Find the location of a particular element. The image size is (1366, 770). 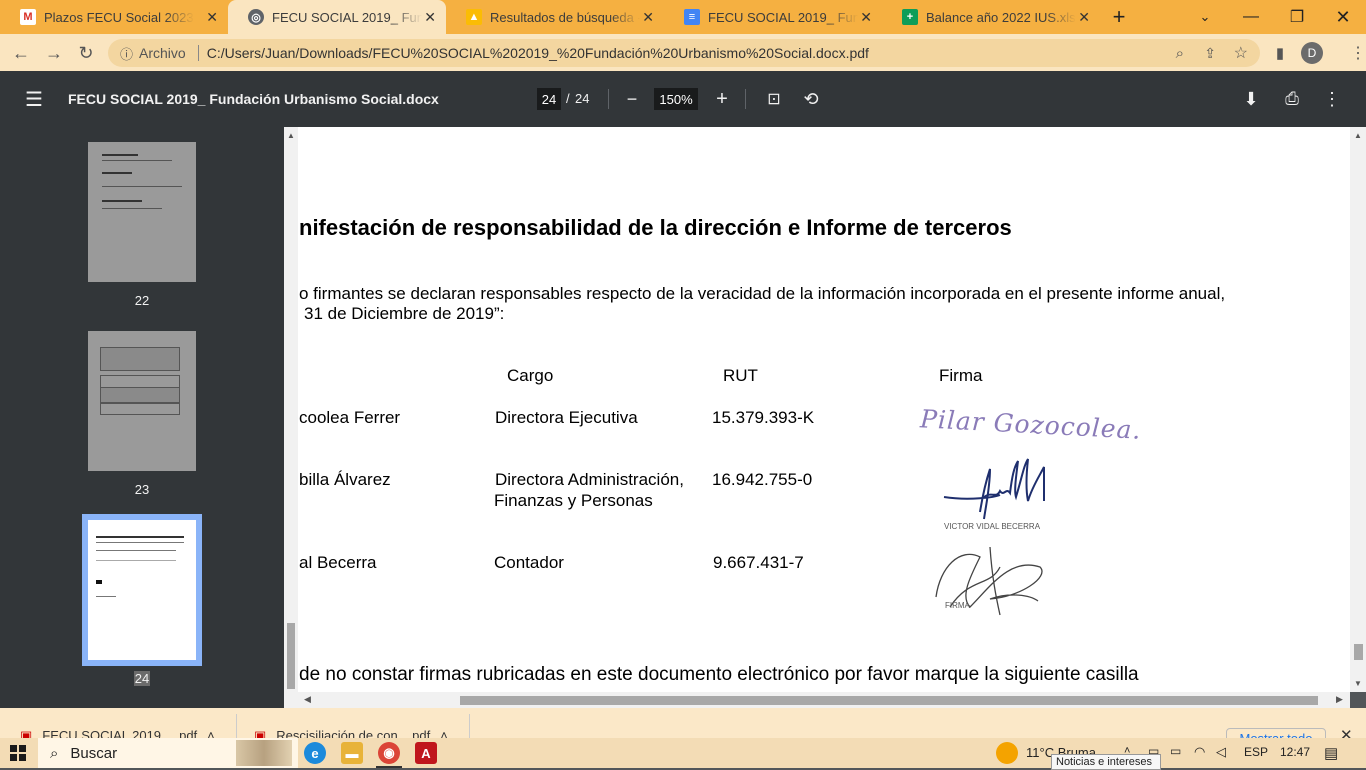

google-docs-icon: ≡ is located at coordinates (692, 17).